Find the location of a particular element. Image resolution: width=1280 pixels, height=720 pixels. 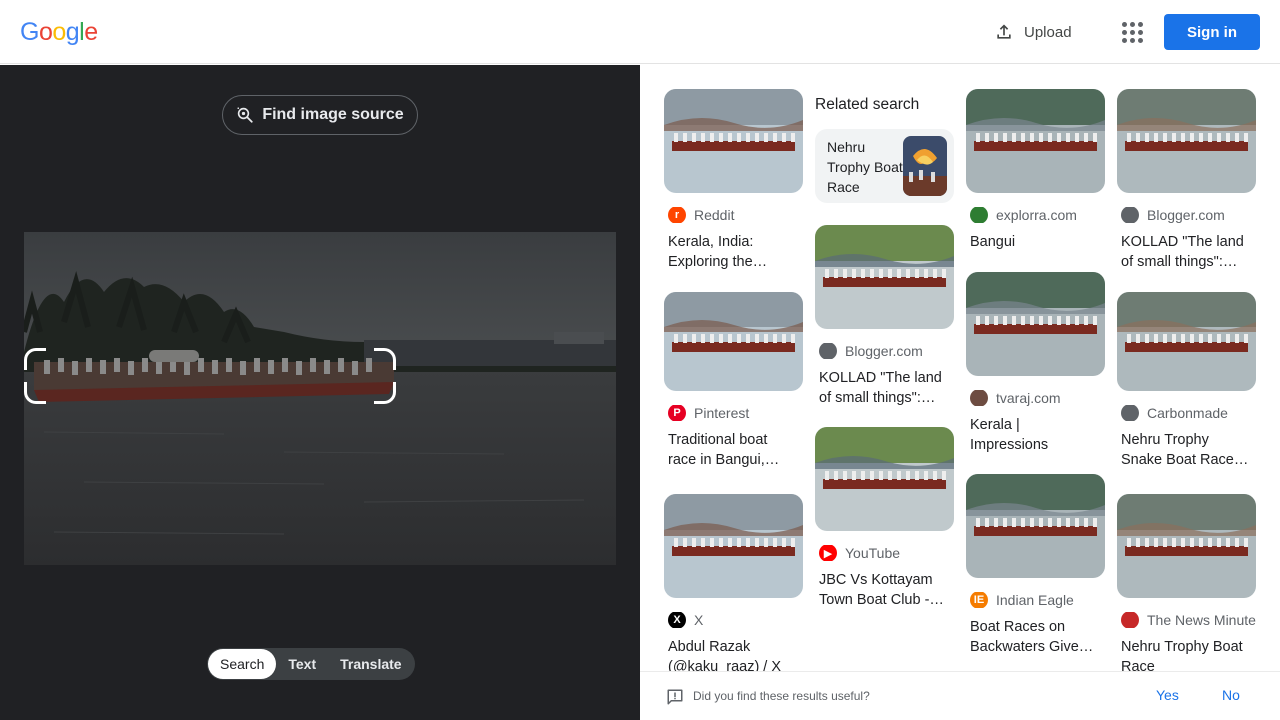

tab-text: Text is located at coordinates (302, 664).